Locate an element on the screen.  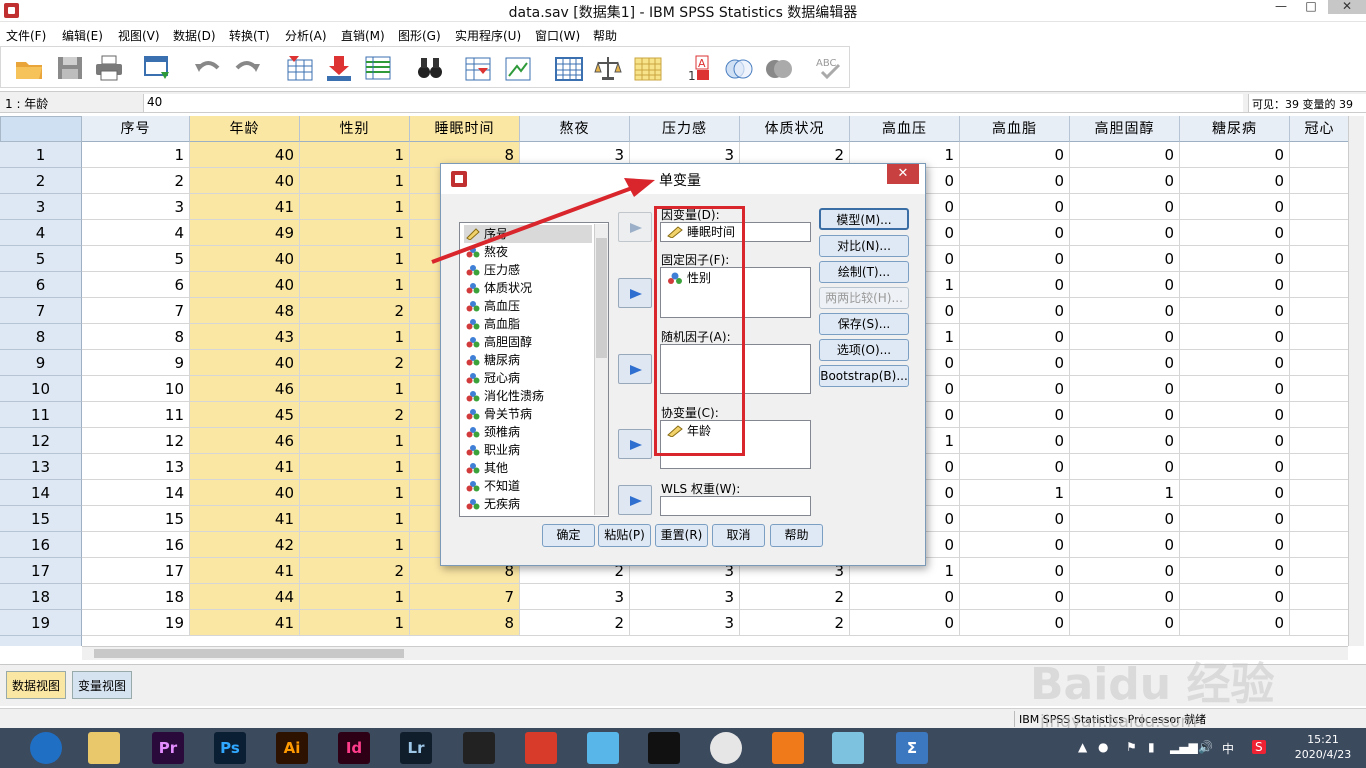
data-cell: 46 is located at coordinates (245, 441).